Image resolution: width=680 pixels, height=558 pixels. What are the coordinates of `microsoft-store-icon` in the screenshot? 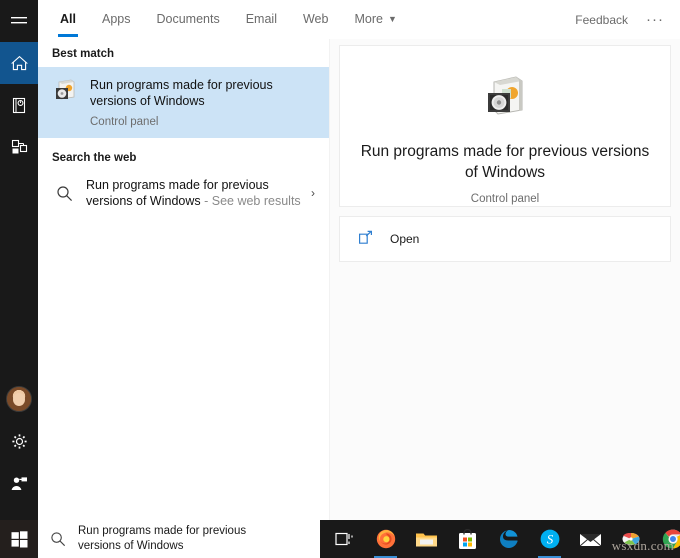 It's located at (467, 539).